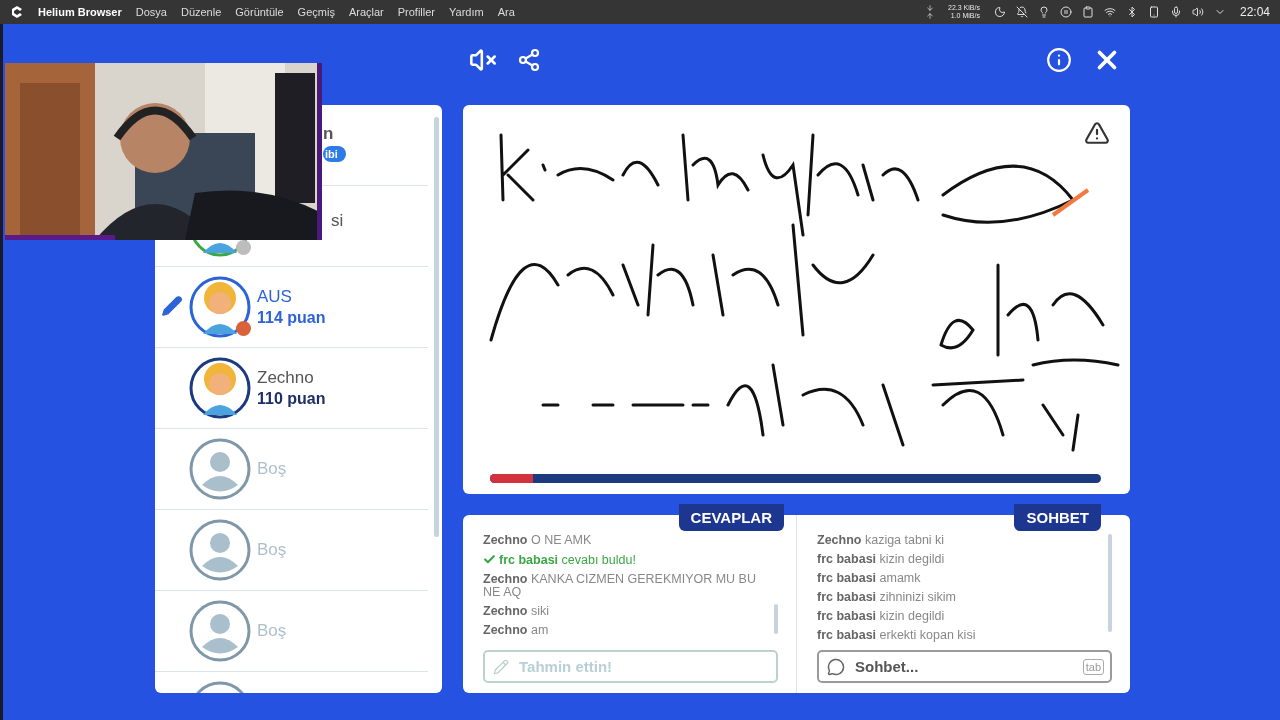 The height and width of the screenshot is (720, 1280). Describe the element at coordinates (1070, 202) in the screenshot. I see `eraser-mark-icon` at that location.